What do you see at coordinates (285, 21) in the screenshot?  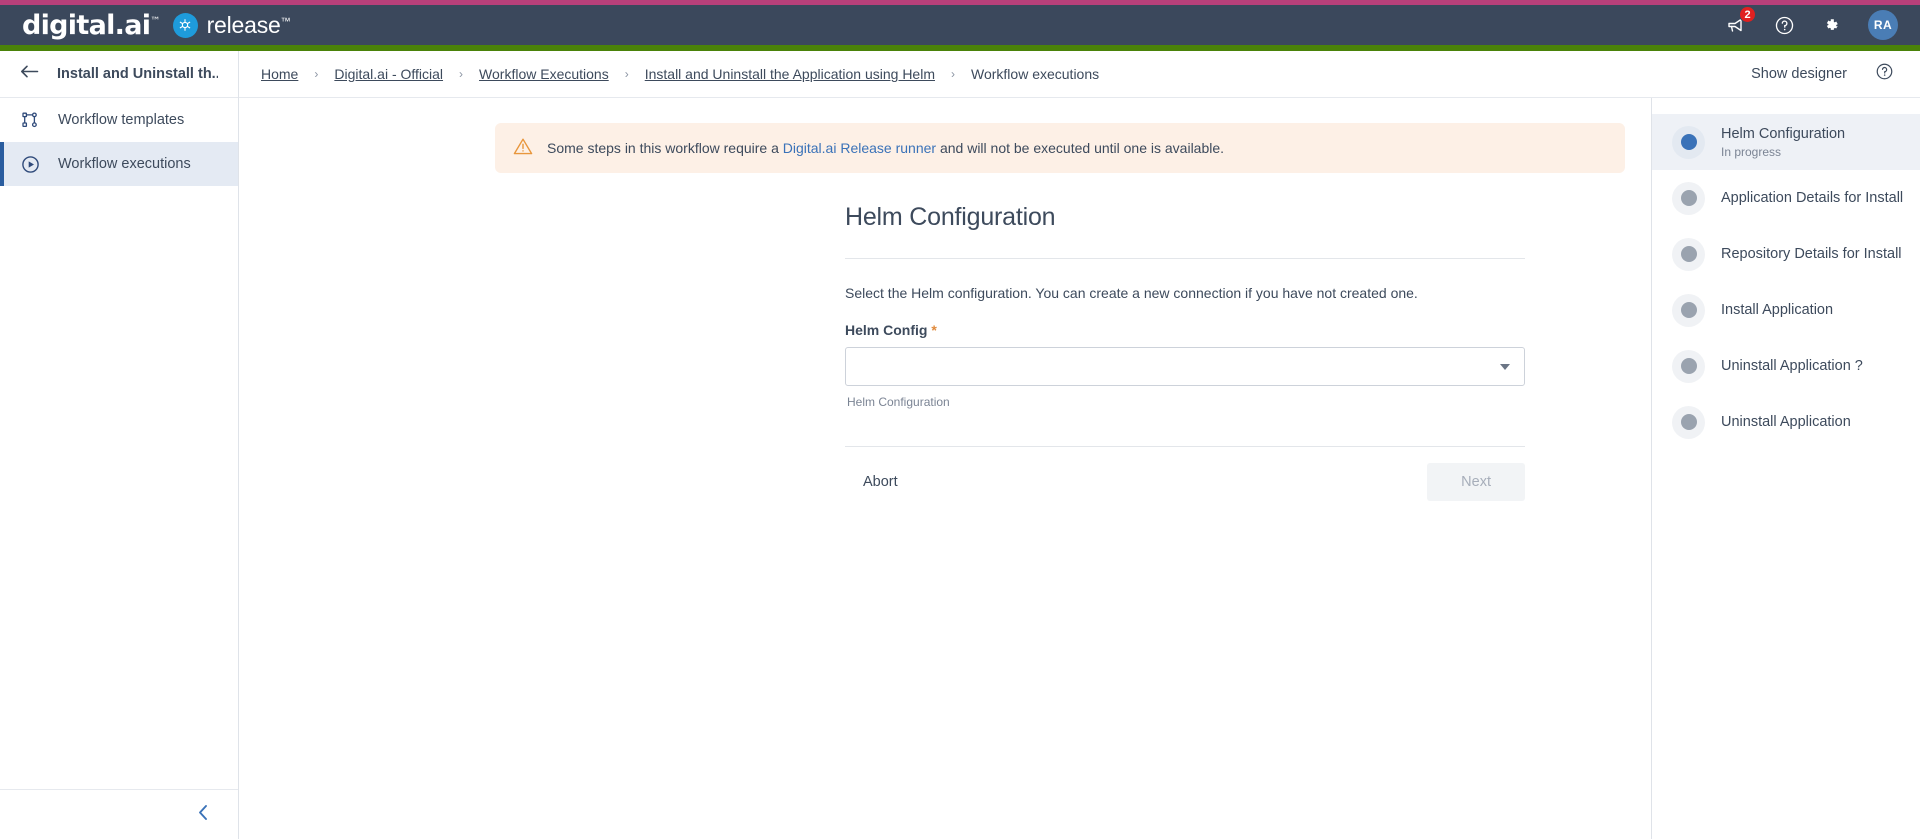 I see `product-trademark: ™` at bounding box center [285, 21].